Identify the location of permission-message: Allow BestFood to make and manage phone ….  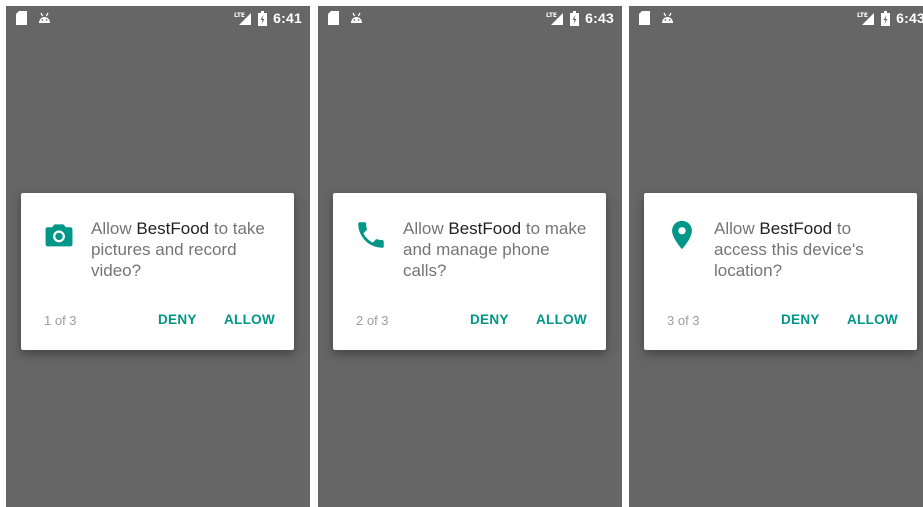
(499, 249).